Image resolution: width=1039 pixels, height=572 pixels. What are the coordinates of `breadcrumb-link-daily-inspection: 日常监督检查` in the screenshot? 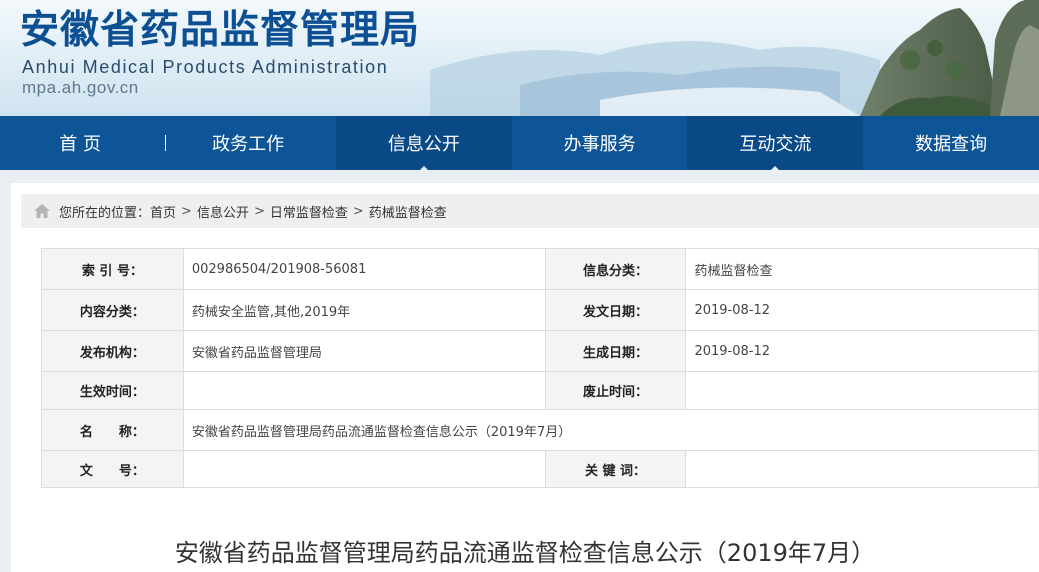 It's located at (309, 211).